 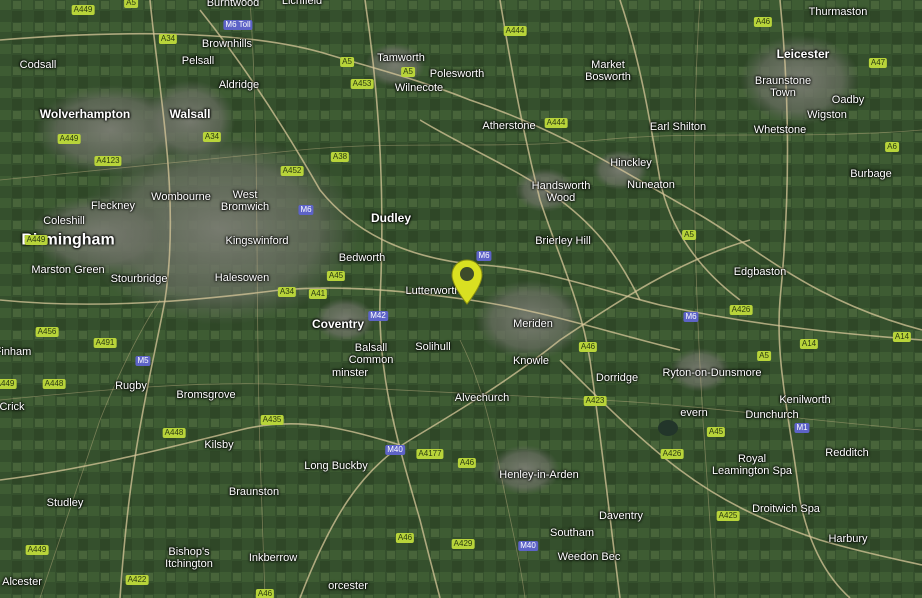 I want to click on place-label: Bedworth, so click(x=362, y=258).